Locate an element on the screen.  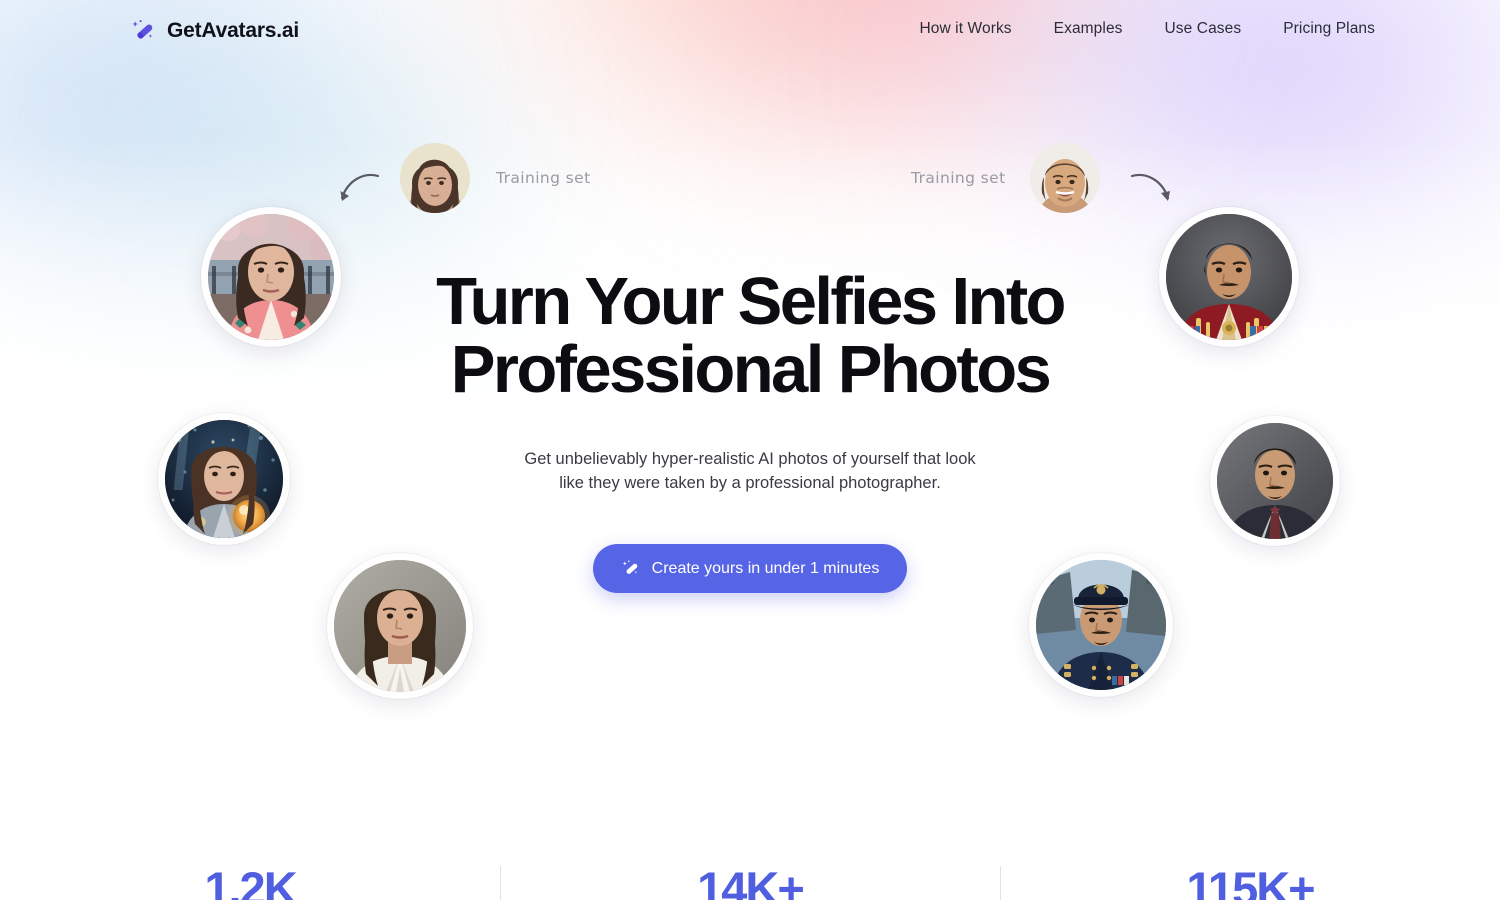
stat-value-3: 115K+ is located at coordinates (1250, 883).